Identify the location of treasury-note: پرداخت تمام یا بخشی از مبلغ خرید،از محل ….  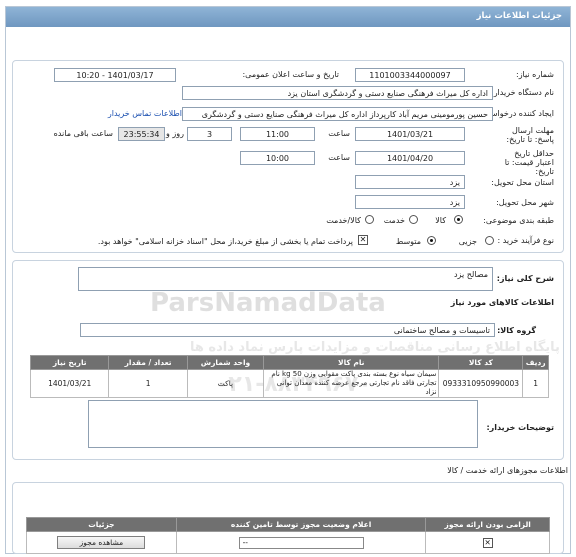
(225, 241).